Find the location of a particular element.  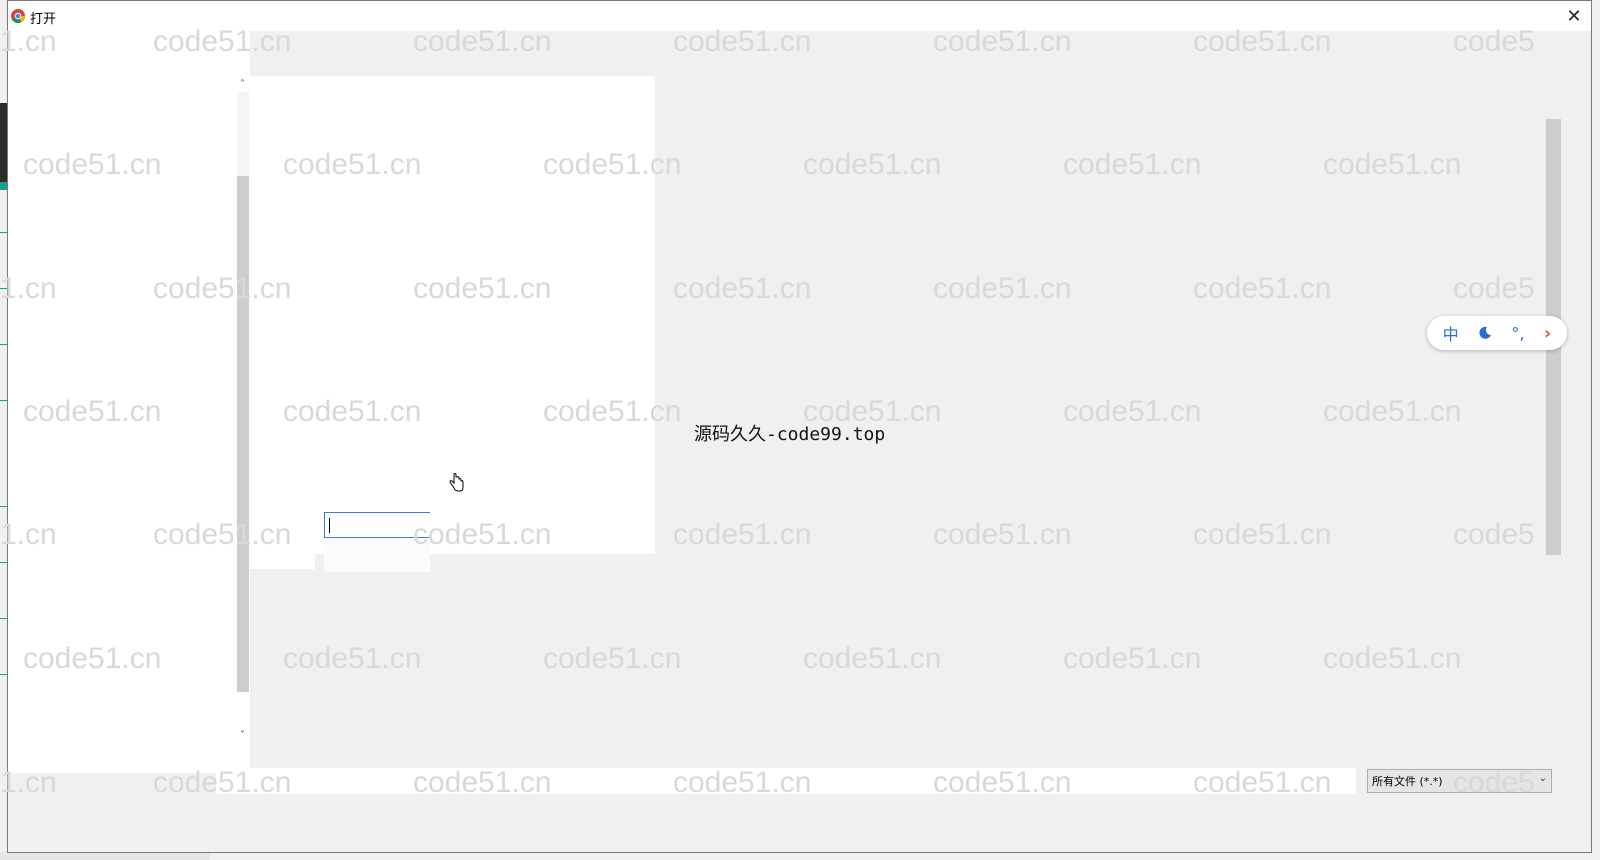

file-type-select: 所有文件 (*.*) ⌄ is located at coordinates (1459, 781).